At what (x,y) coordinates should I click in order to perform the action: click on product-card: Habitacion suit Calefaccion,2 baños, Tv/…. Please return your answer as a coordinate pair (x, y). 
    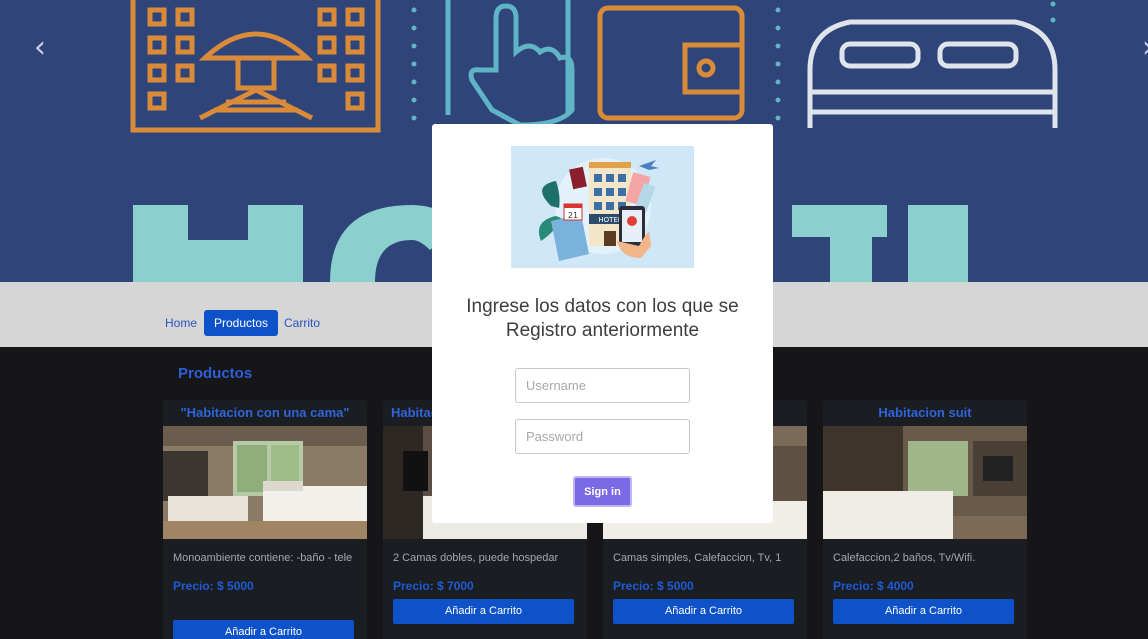
    Looking at the image, I should click on (925, 519).